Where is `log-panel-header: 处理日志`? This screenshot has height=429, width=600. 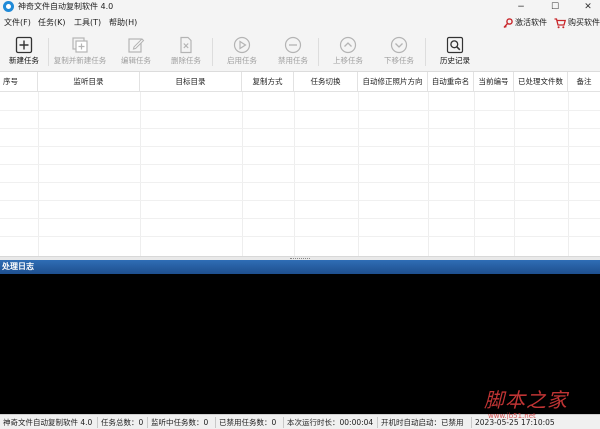 log-panel-header: 处理日志 is located at coordinates (300, 267).